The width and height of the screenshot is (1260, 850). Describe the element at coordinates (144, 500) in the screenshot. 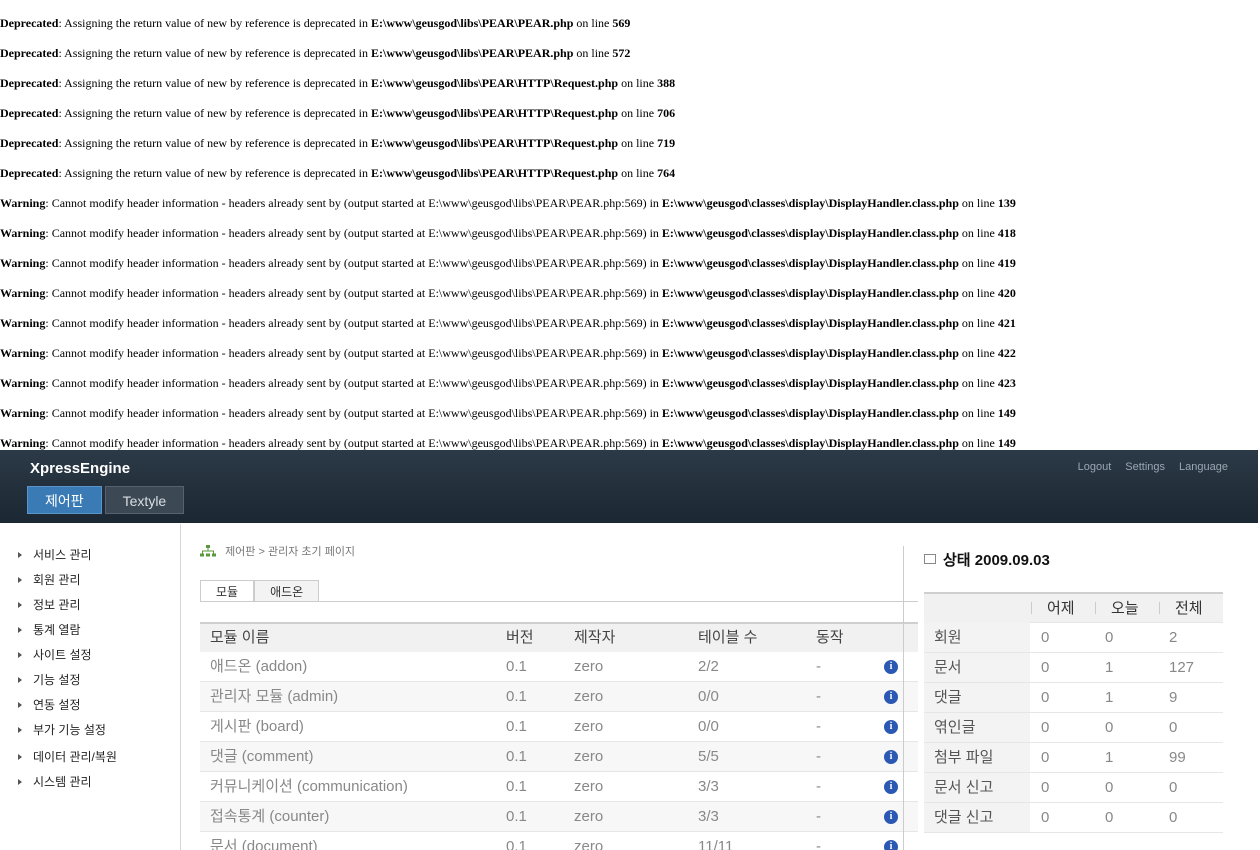

I see `tab-textyle: Textyle` at that location.